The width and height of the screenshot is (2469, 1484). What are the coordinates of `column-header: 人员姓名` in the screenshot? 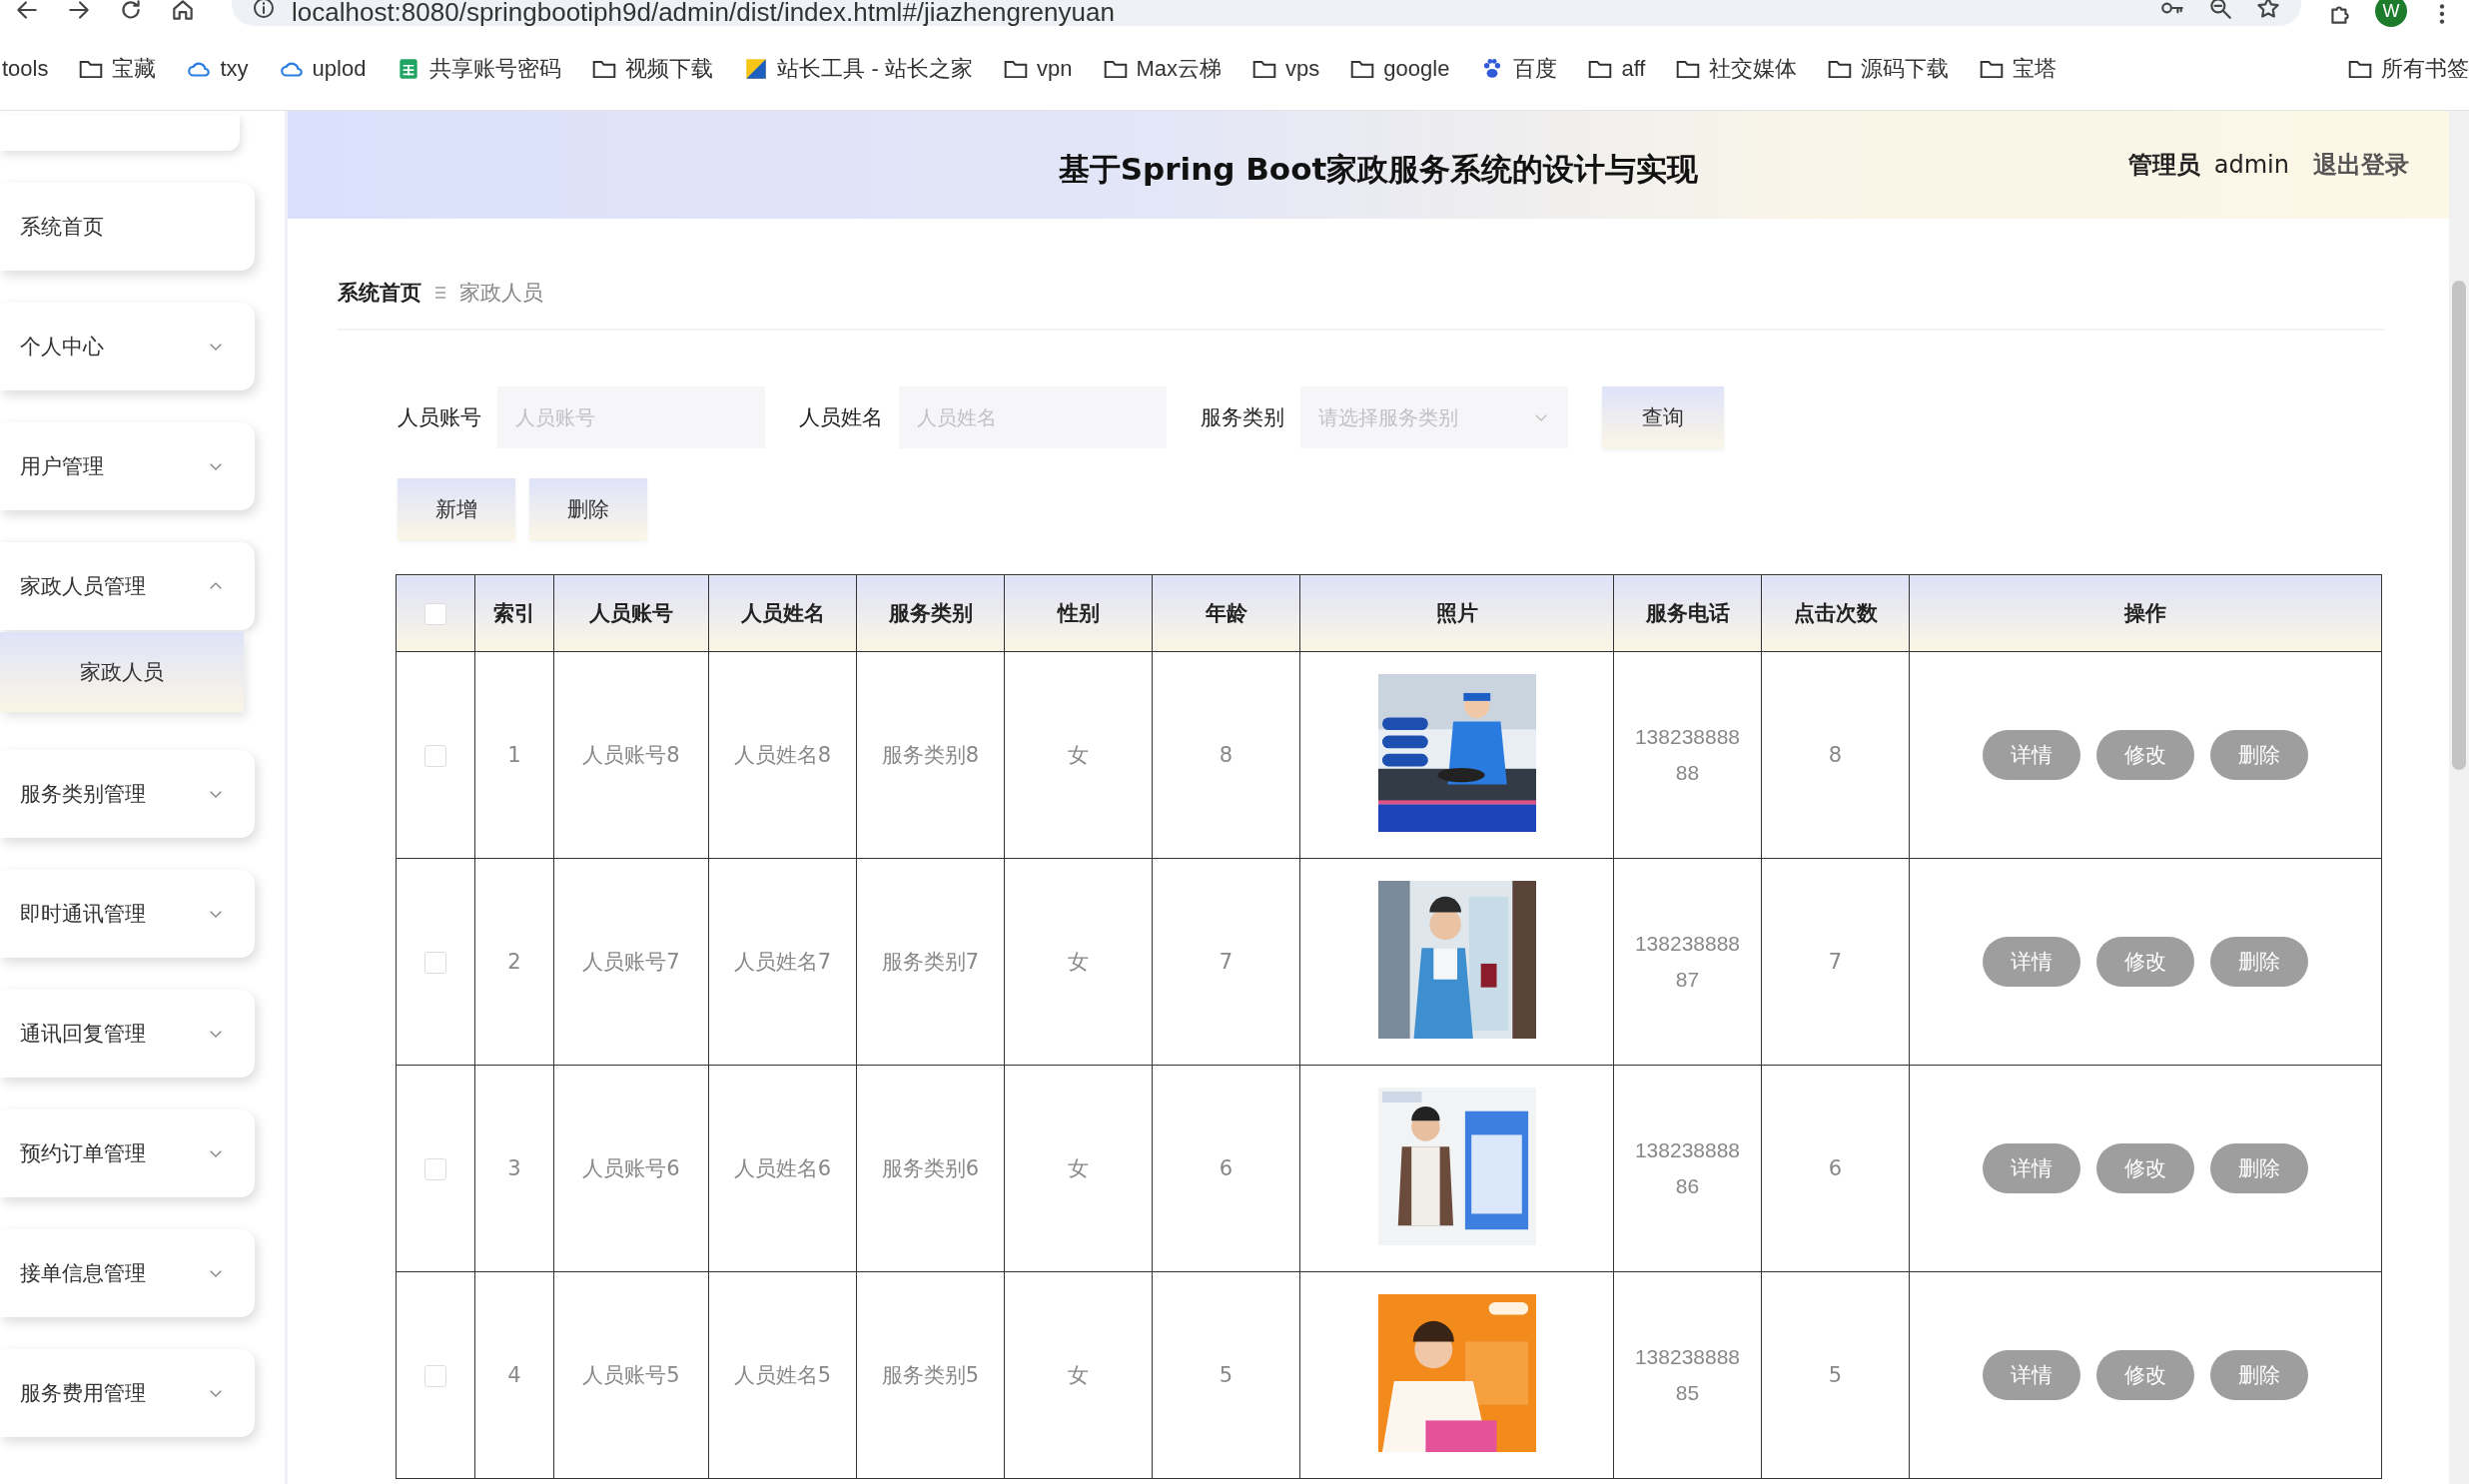 It's located at (782, 613).